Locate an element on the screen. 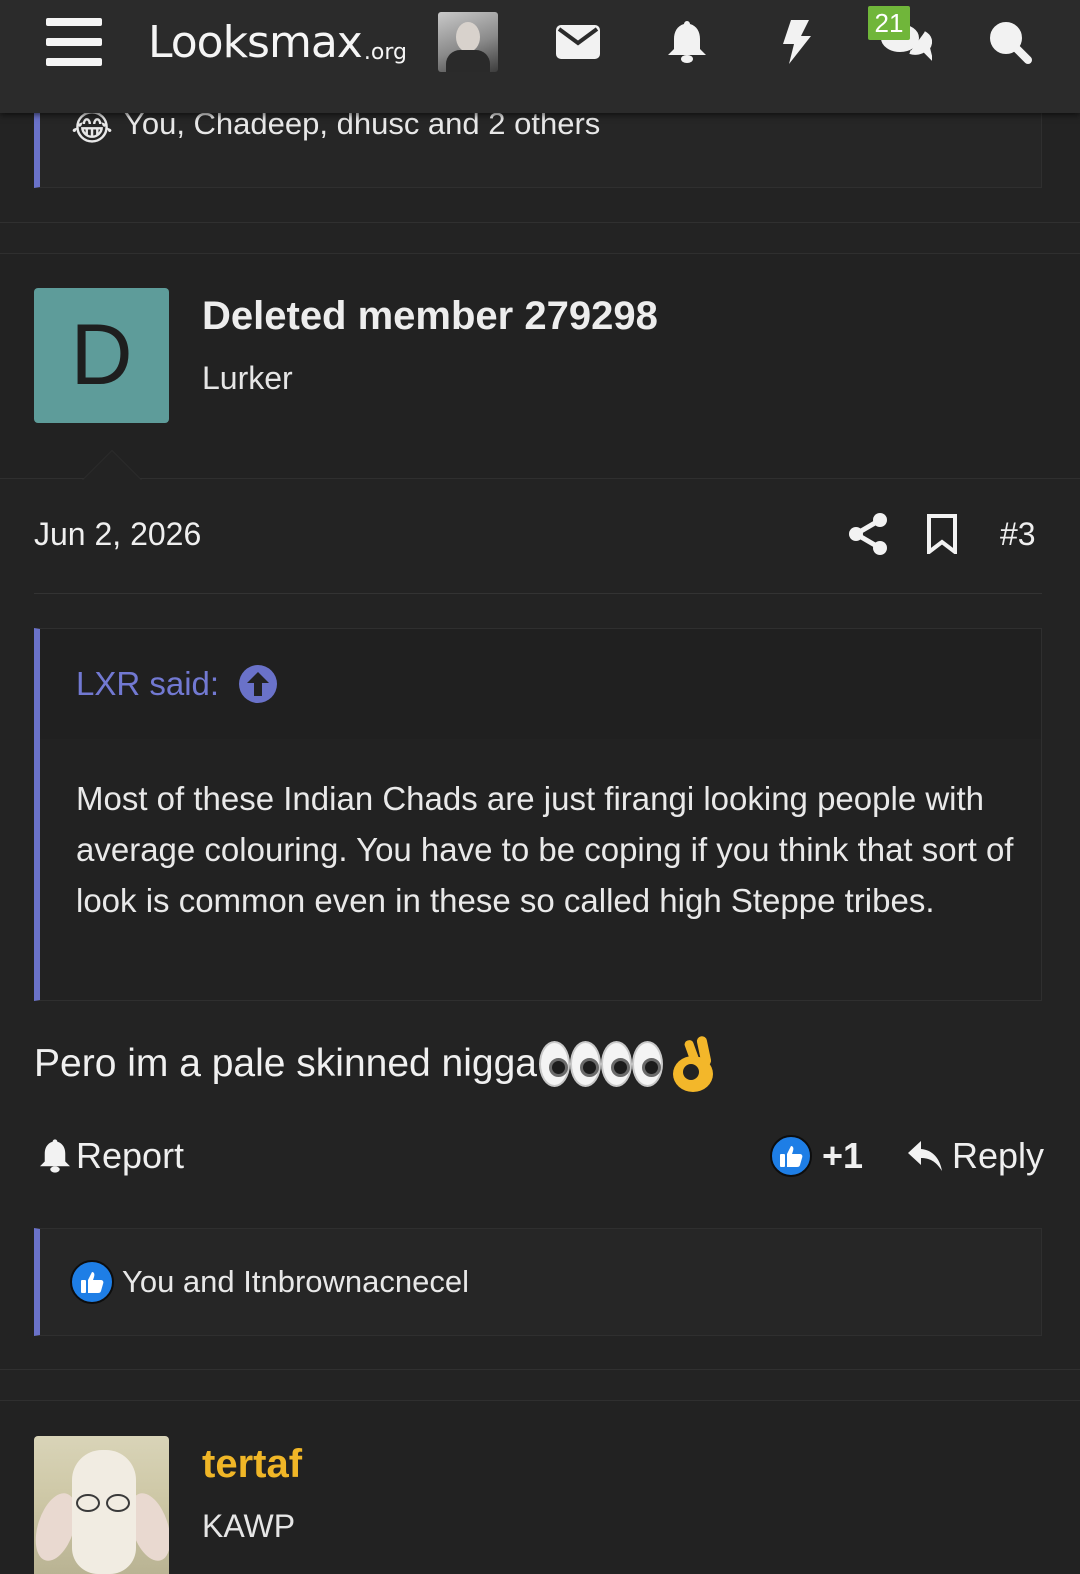 The width and height of the screenshot is (1080, 1574). author-title: Lurker is located at coordinates (247, 378).